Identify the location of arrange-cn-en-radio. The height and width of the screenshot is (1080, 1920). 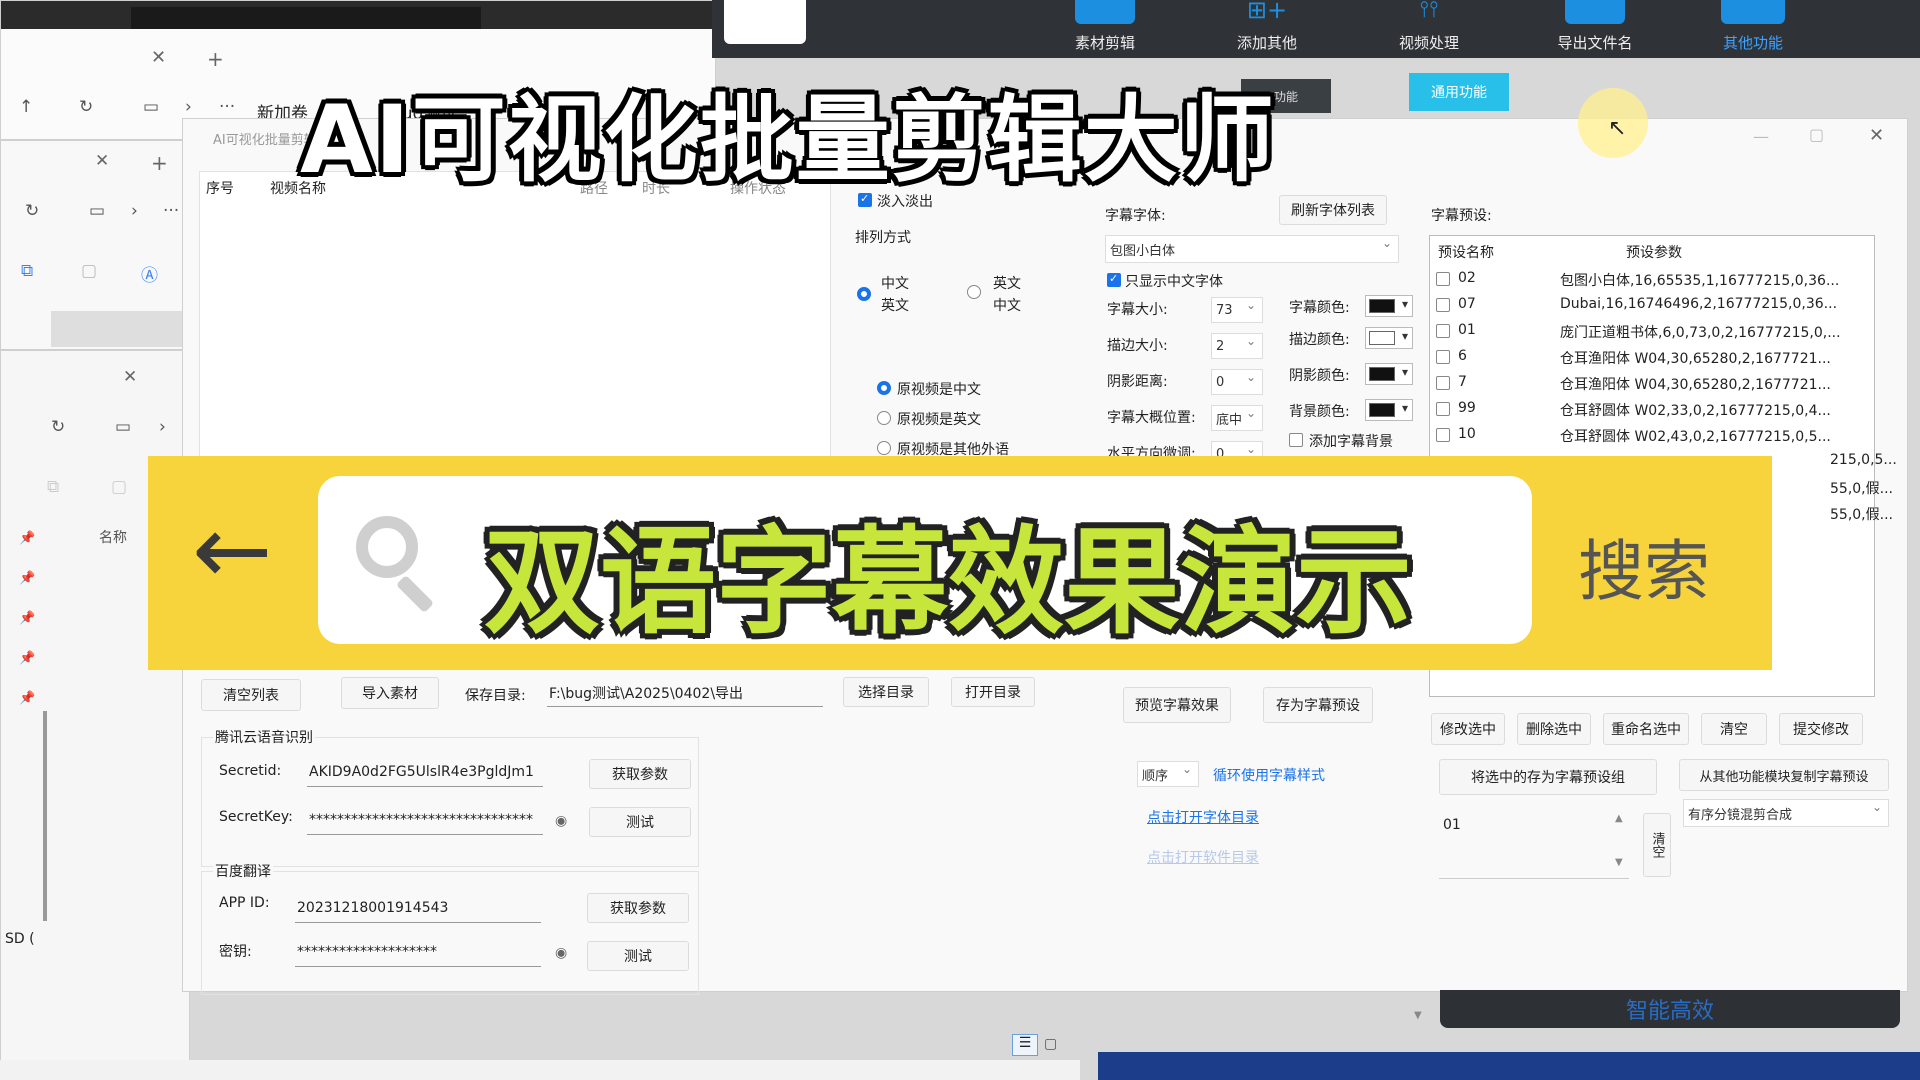
(864, 294).